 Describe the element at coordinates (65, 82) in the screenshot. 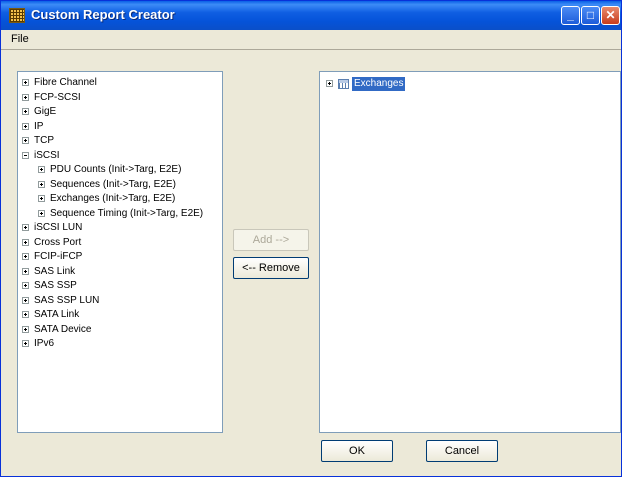

I see `tree-item-label: Fibre Channel` at that location.